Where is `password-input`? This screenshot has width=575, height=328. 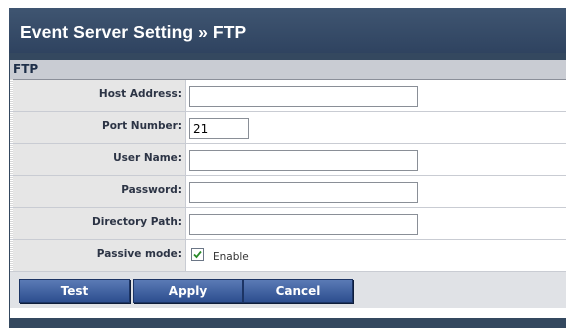 password-input is located at coordinates (303, 192).